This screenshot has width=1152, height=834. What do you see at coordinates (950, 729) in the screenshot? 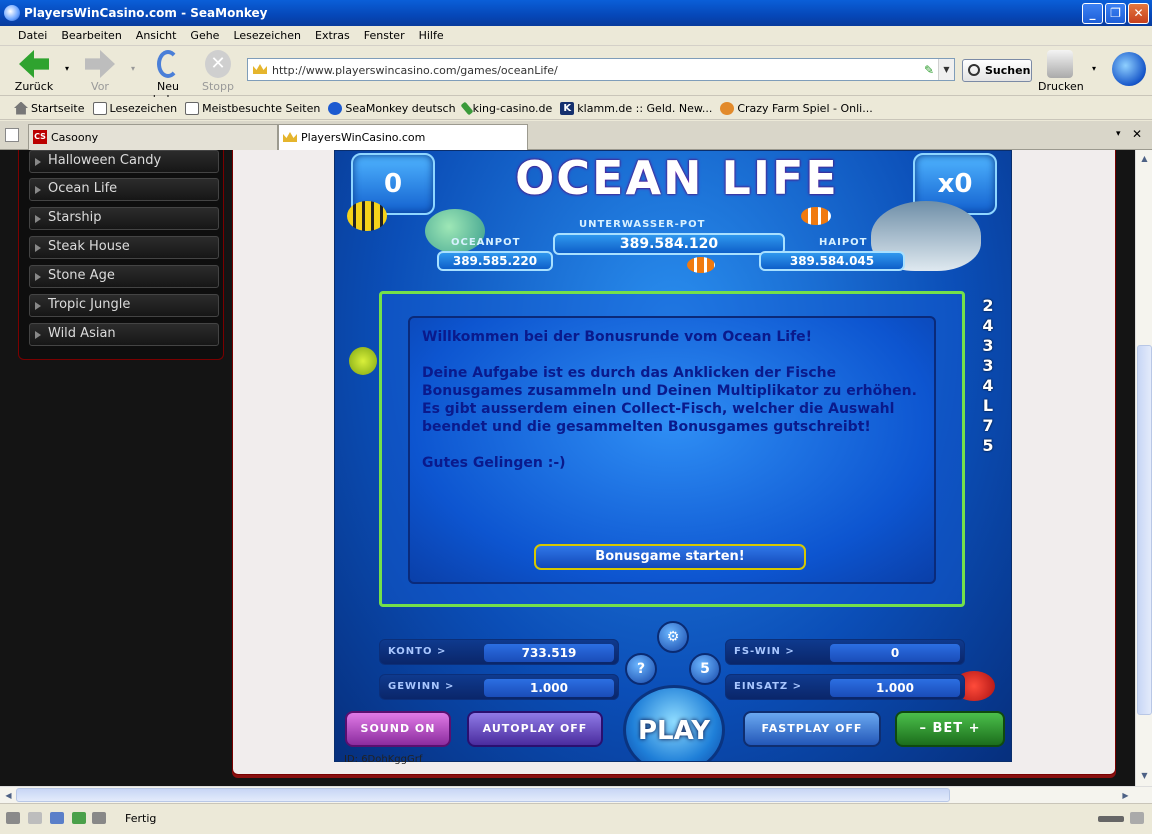
I see `bet-adjust-button: – BET +` at bounding box center [950, 729].